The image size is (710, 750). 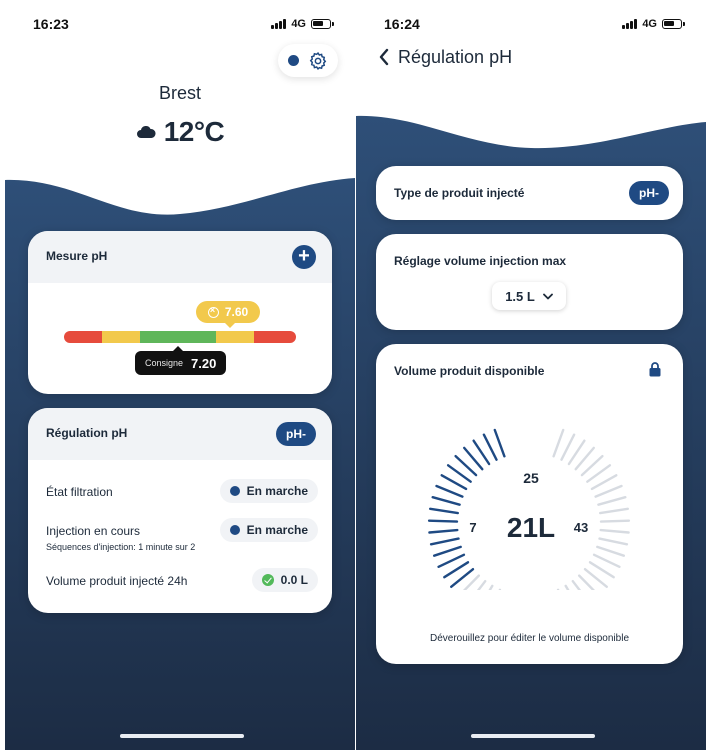 I want to click on ph-scale-bar, so click(x=180, y=337).